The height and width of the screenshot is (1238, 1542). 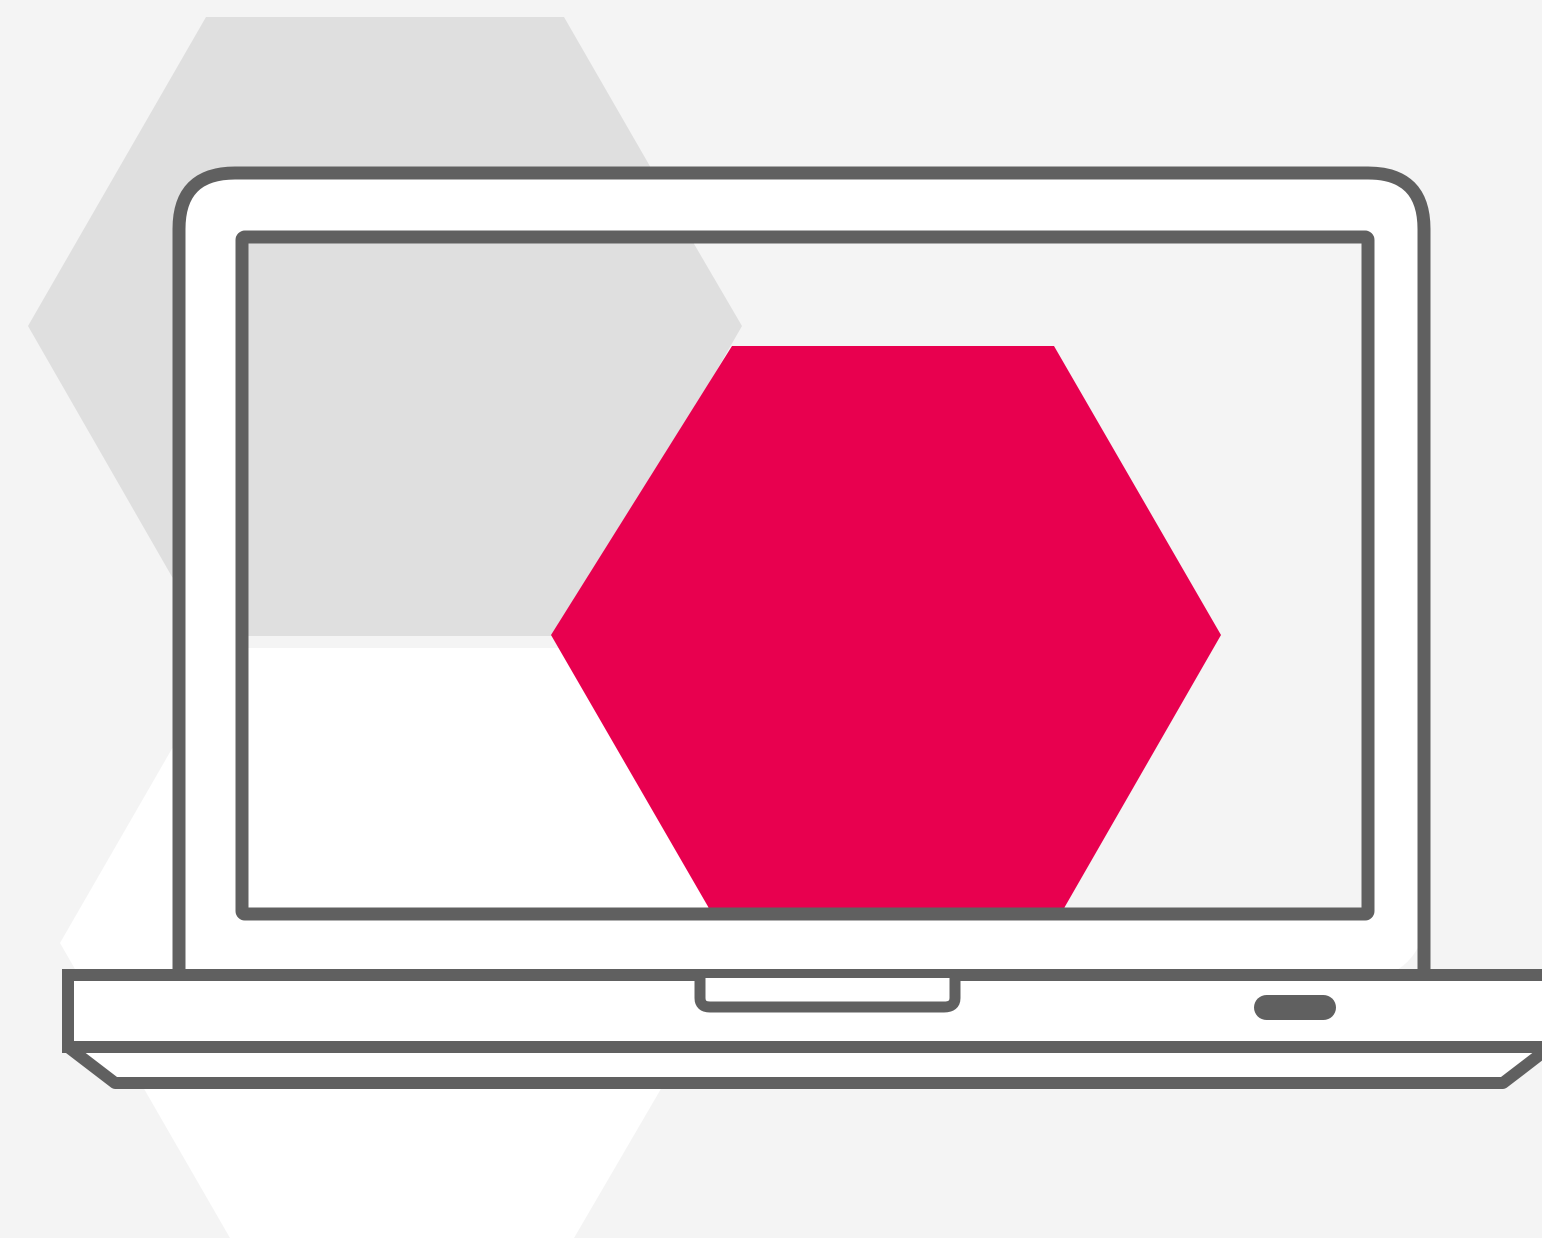 What do you see at coordinates (1295, 1007) in the screenshot?
I see `power-indicator` at bounding box center [1295, 1007].